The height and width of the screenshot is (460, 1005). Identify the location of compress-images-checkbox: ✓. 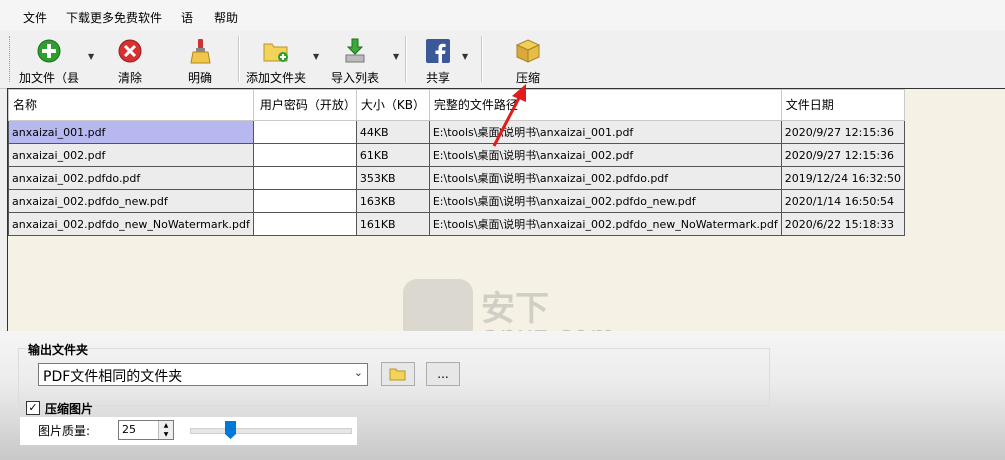
(33, 408).